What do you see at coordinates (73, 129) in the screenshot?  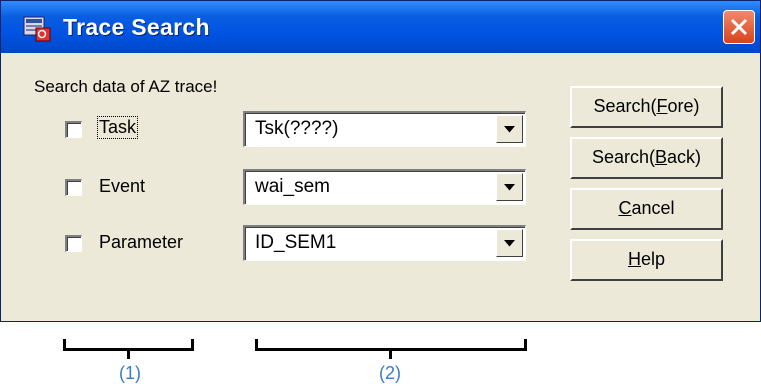 I see `task-checkbox` at bounding box center [73, 129].